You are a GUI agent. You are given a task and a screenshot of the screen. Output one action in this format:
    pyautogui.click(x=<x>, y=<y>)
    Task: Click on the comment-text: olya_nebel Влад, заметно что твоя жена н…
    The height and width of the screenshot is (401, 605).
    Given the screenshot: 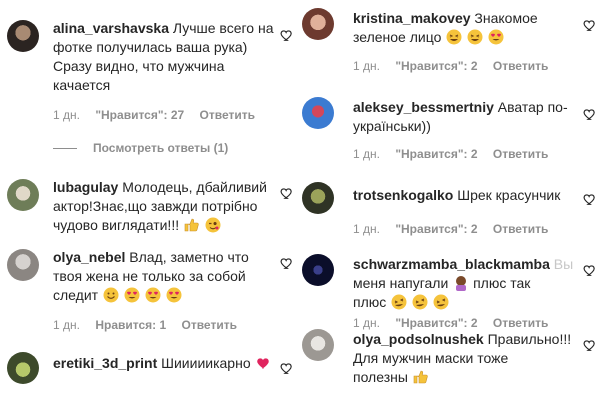 What is the action you would take?
    pyautogui.click(x=151, y=276)
    